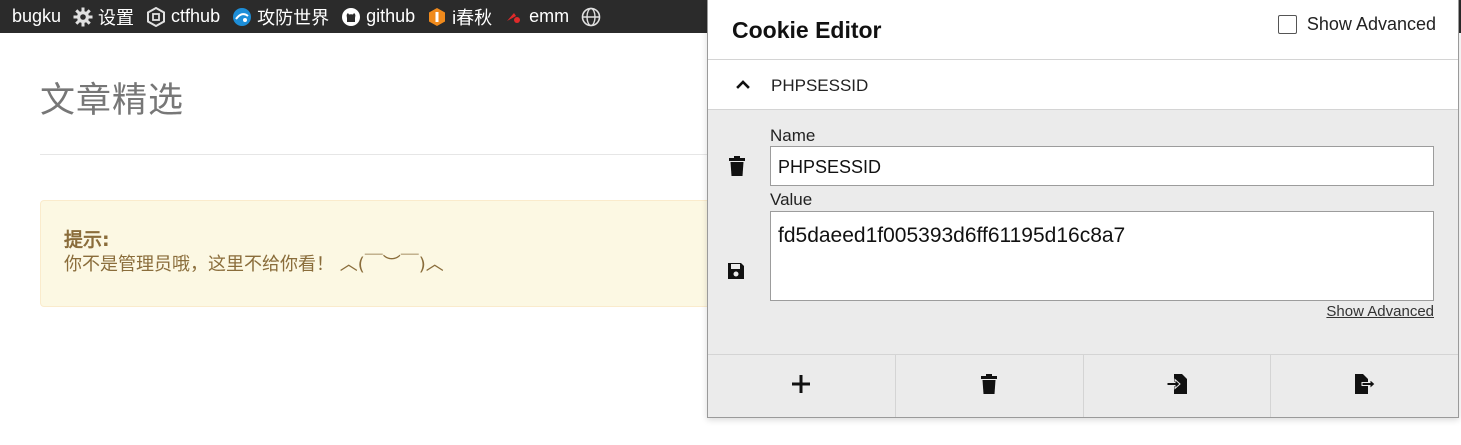 Image resolution: width=1461 pixels, height=445 pixels. What do you see at coordinates (1102, 166) in the screenshot?
I see `name-field: PHPSESSID` at bounding box center [1102, 166].